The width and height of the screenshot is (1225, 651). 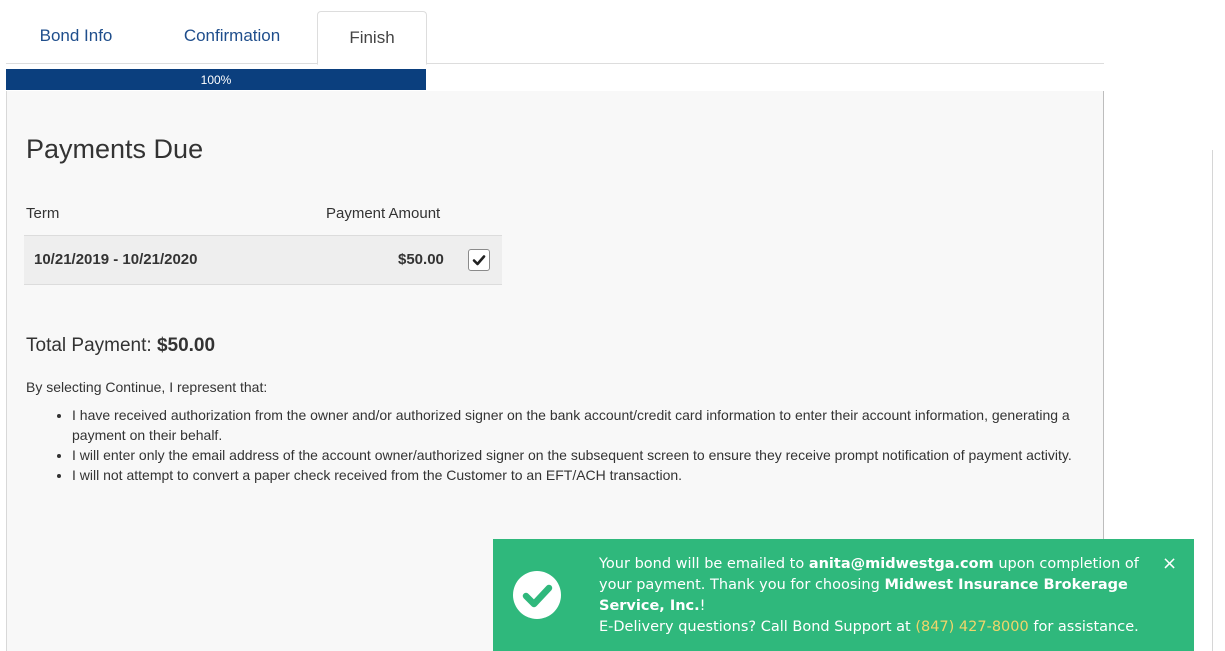 I want to click on toast-text-part: Your bond will be emailed to, so click(x=704, y=564).